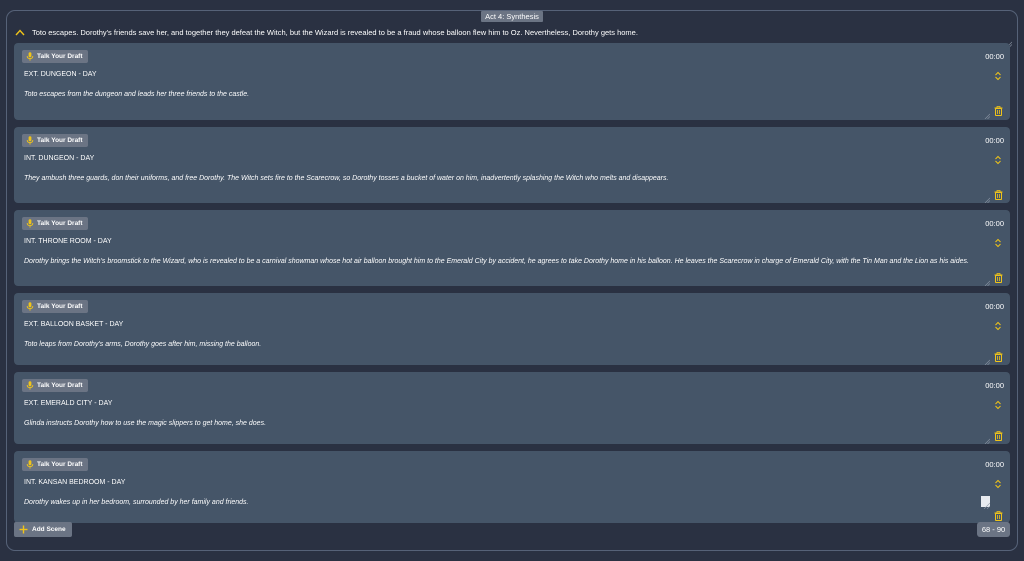  Describe the element at coordinates (73, 324) in the screenshot. I see `scene-heading: EXT. BALLOON BASKET - DAY` at that location.